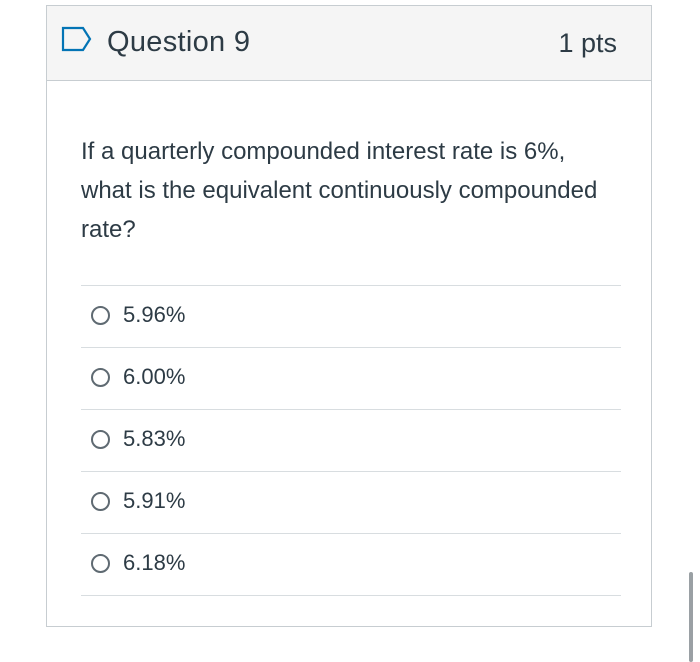 This screenshot has width=700, height=662. I want to click on answer-option: 5.91%, so click(351, 503).